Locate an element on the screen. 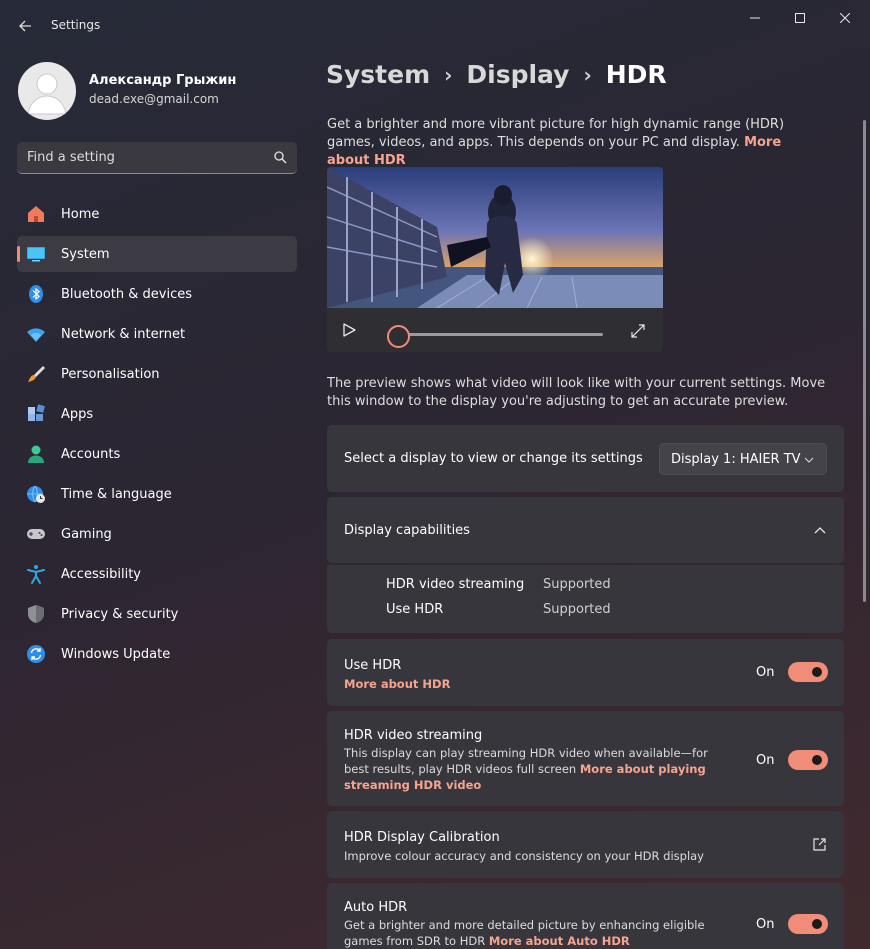  capabilities-header: Display capabilities is located at coordinates (585, 530).